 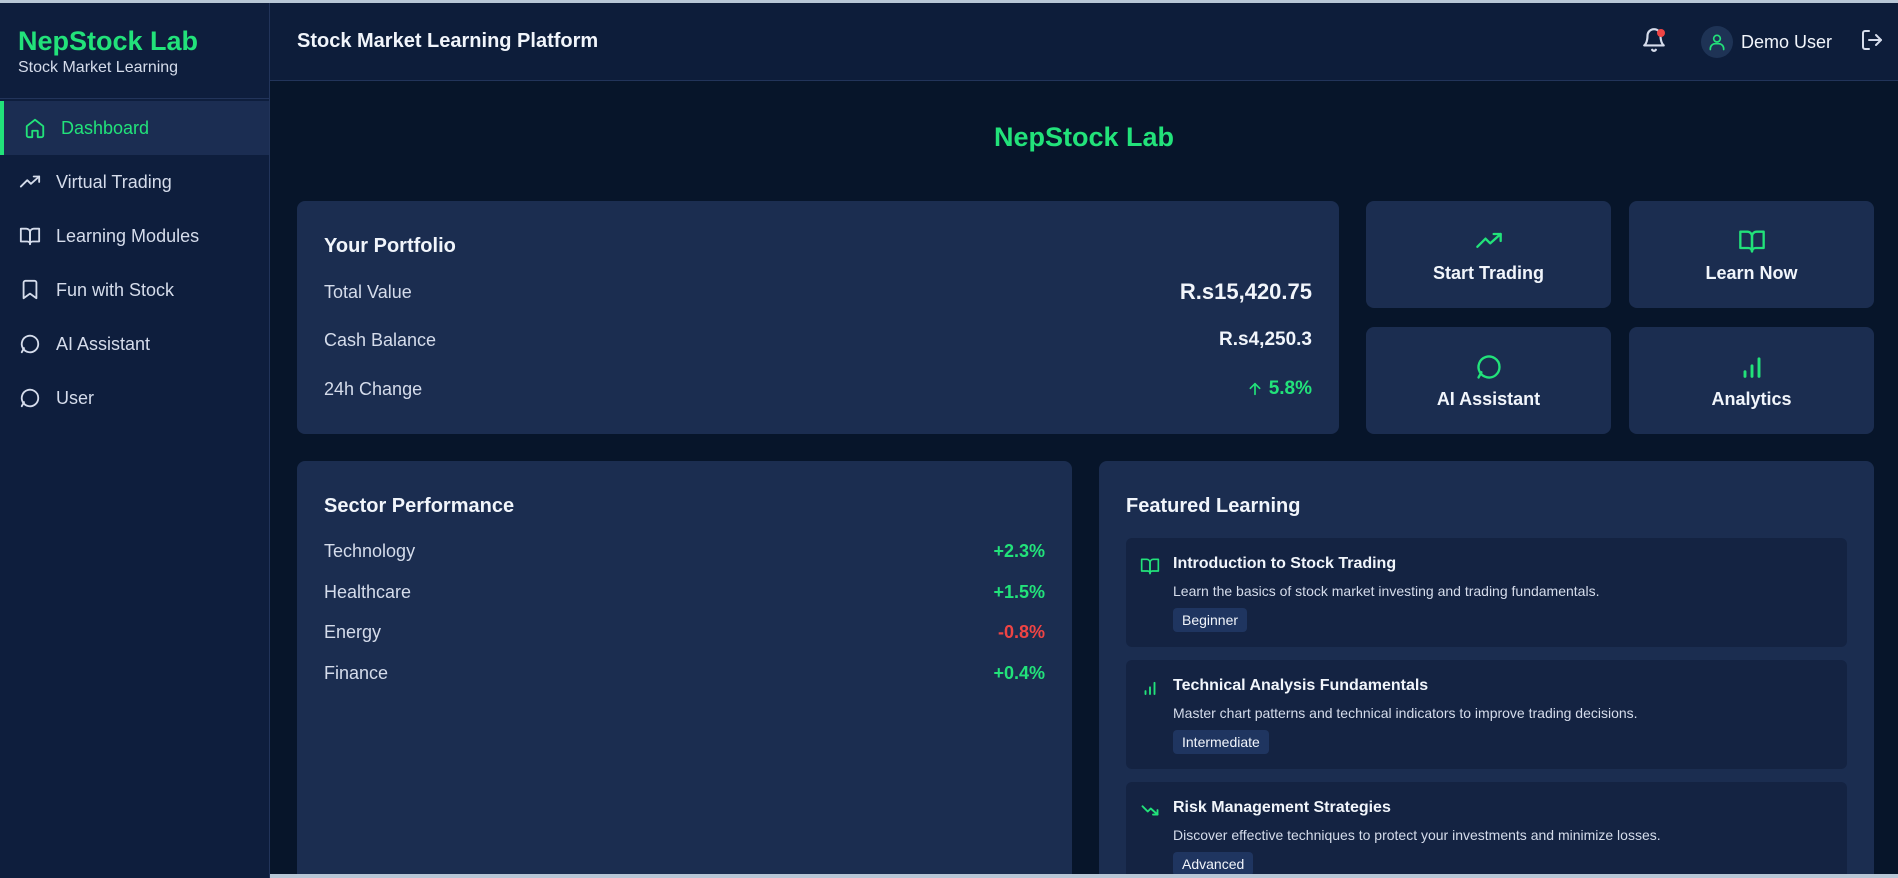 What do you see at coordinates (134, 398) in the screenshot?
I see `sidebar-item-user: User` at bounding box center [134, 398].